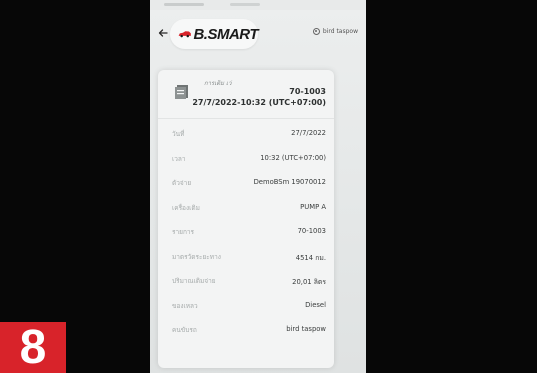 The image size is (537, 373). Describe the element at coordinates (183, 232) in the screenshot. I see `detail-label: รายการ` at that location.